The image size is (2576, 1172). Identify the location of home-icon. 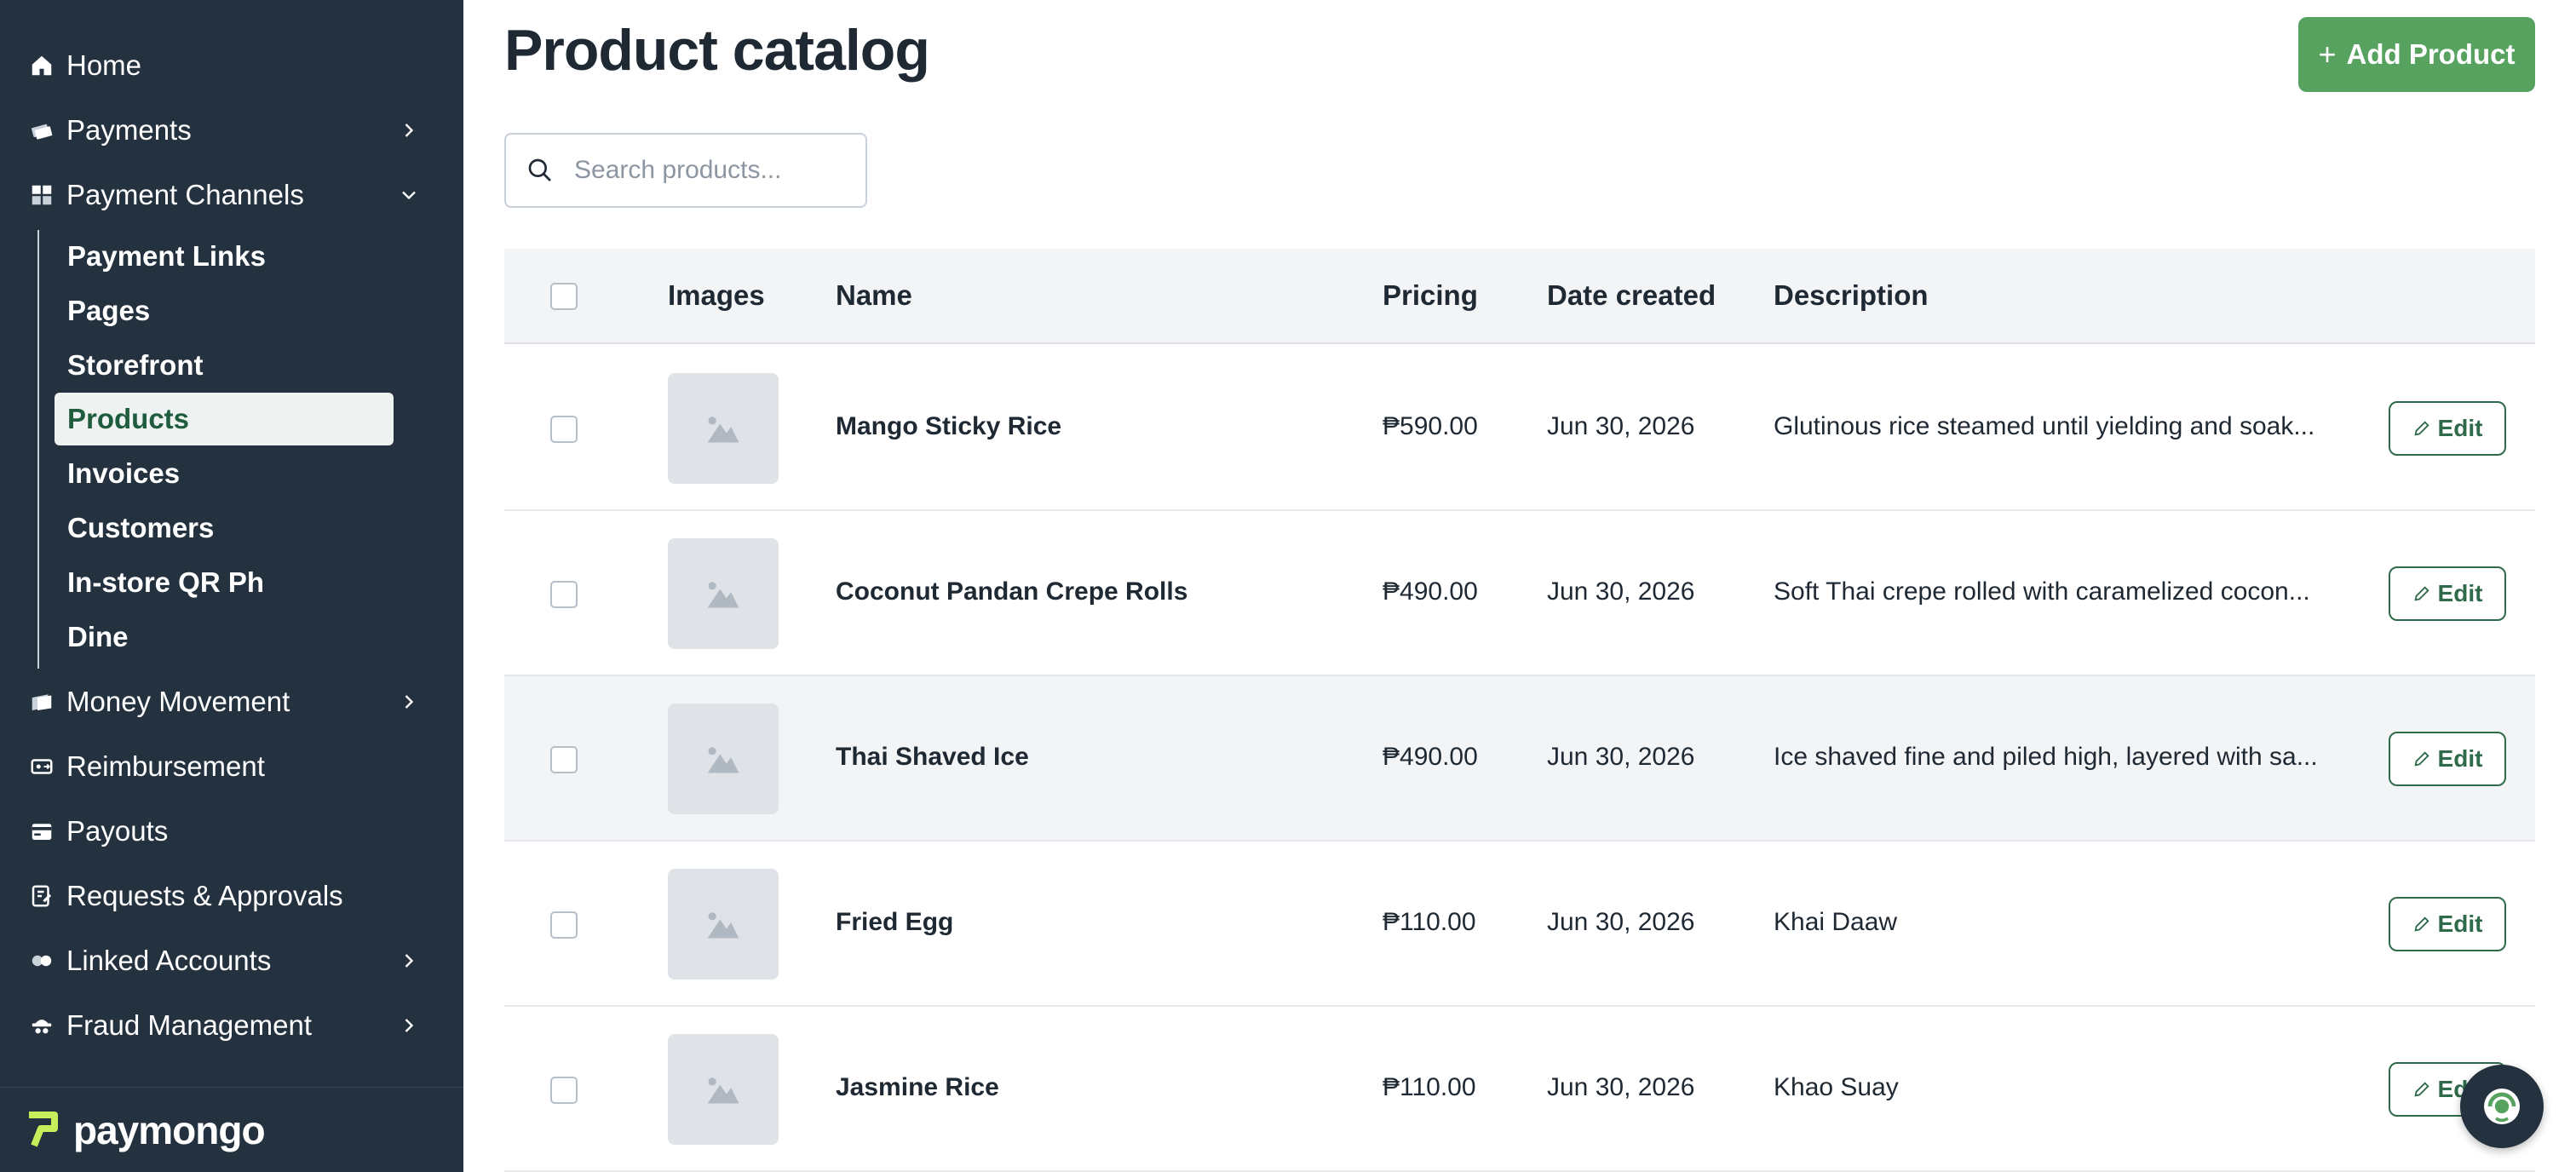
(41, 65).